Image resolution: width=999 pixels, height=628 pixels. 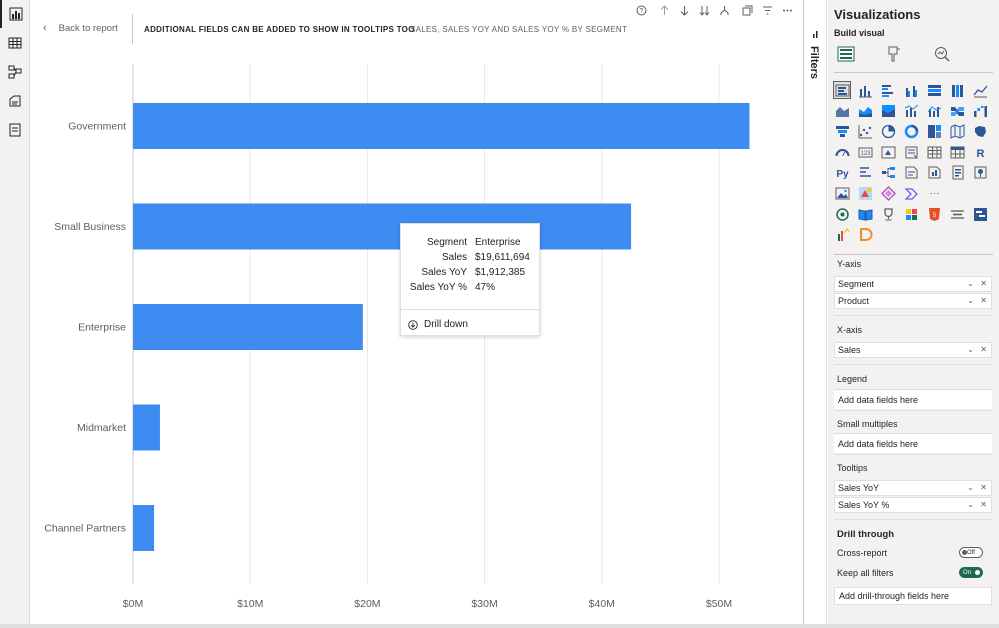 I want to click on visual-type-custom-html: 5, so click(x=934, y=214).